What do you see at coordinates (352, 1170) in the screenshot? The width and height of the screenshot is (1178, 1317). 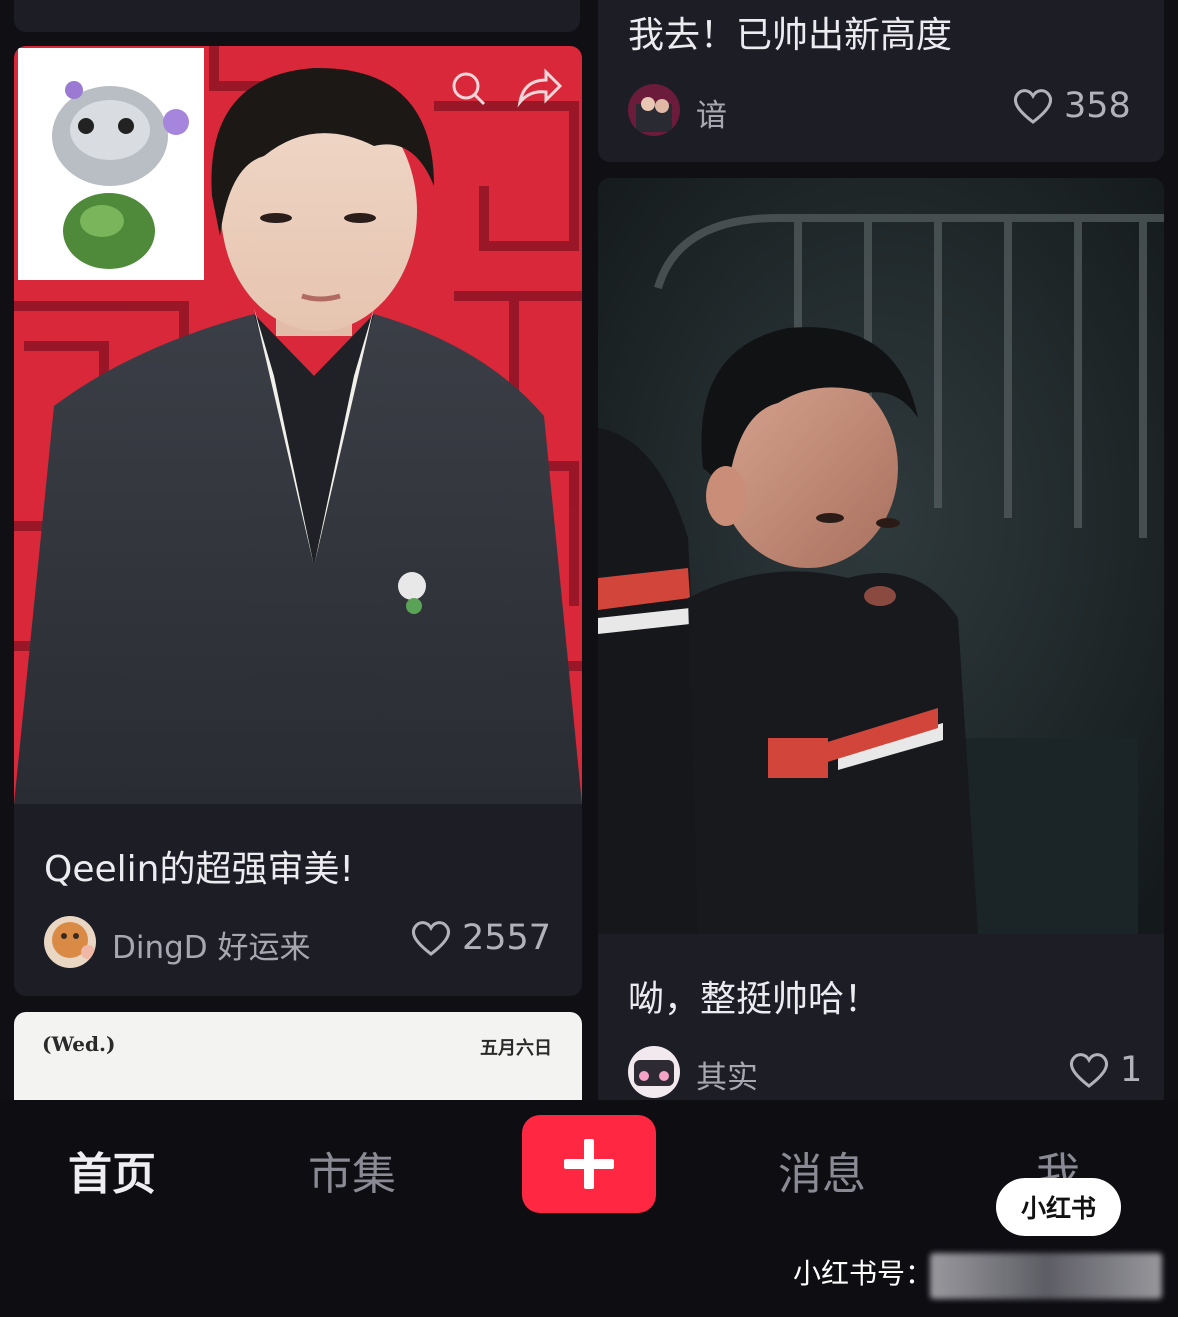 I see `tab-market: 市集` at bounding box center [352, 1170].